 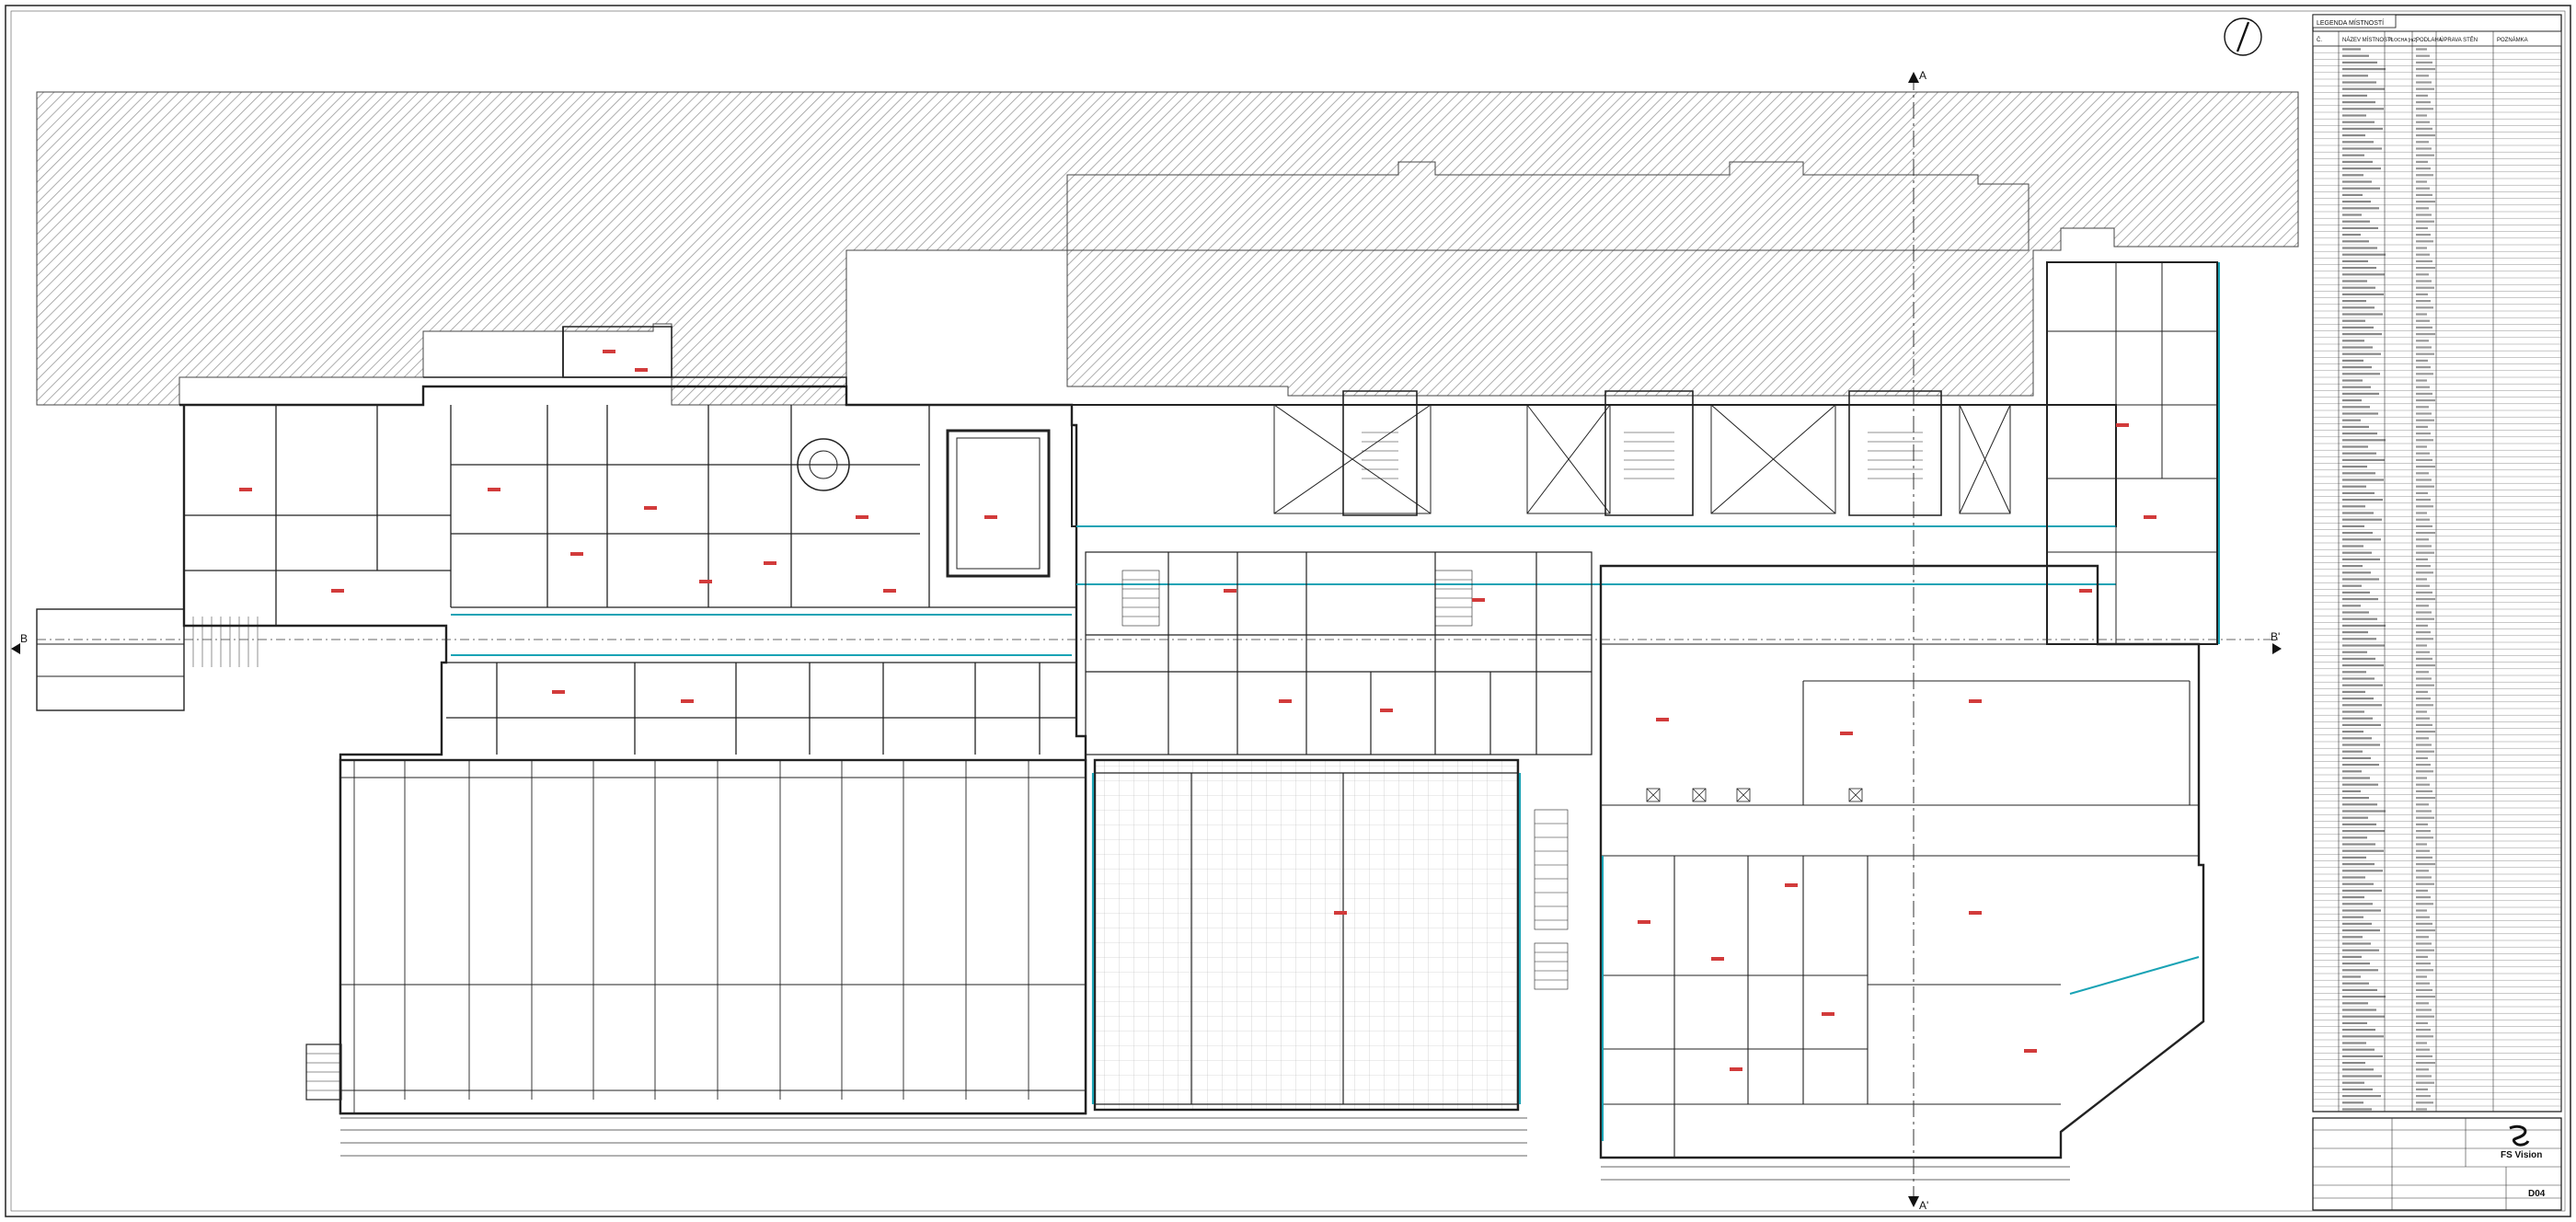 What do you see at coordinates (2319, 40) in the screenshot?
I see `legend-col-no: Č.` at bounding box center [2319, 40].